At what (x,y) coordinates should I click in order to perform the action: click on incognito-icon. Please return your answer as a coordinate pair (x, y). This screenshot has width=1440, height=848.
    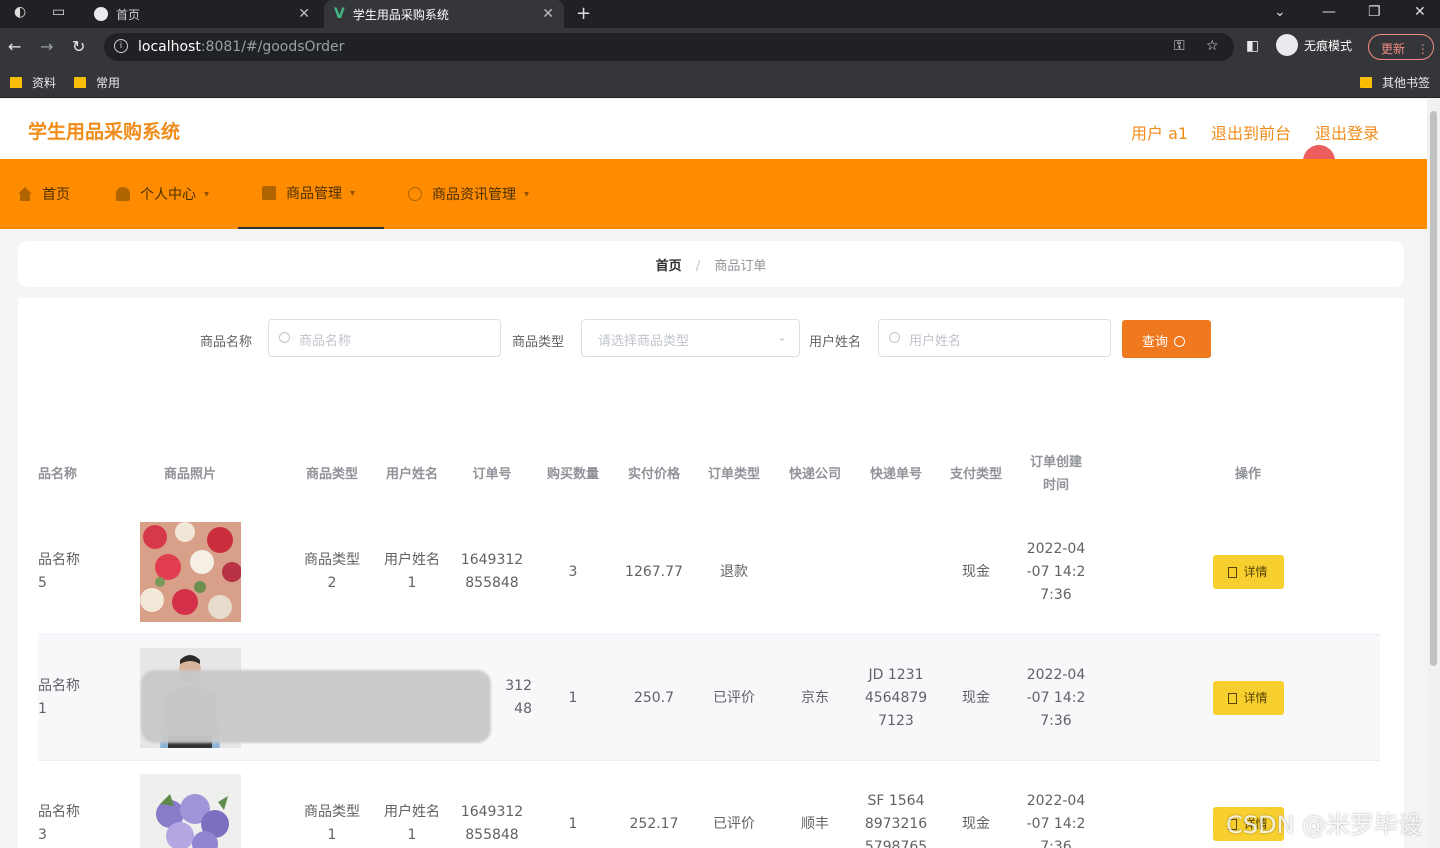
    Looking at the image, I should click on (1287, 45).